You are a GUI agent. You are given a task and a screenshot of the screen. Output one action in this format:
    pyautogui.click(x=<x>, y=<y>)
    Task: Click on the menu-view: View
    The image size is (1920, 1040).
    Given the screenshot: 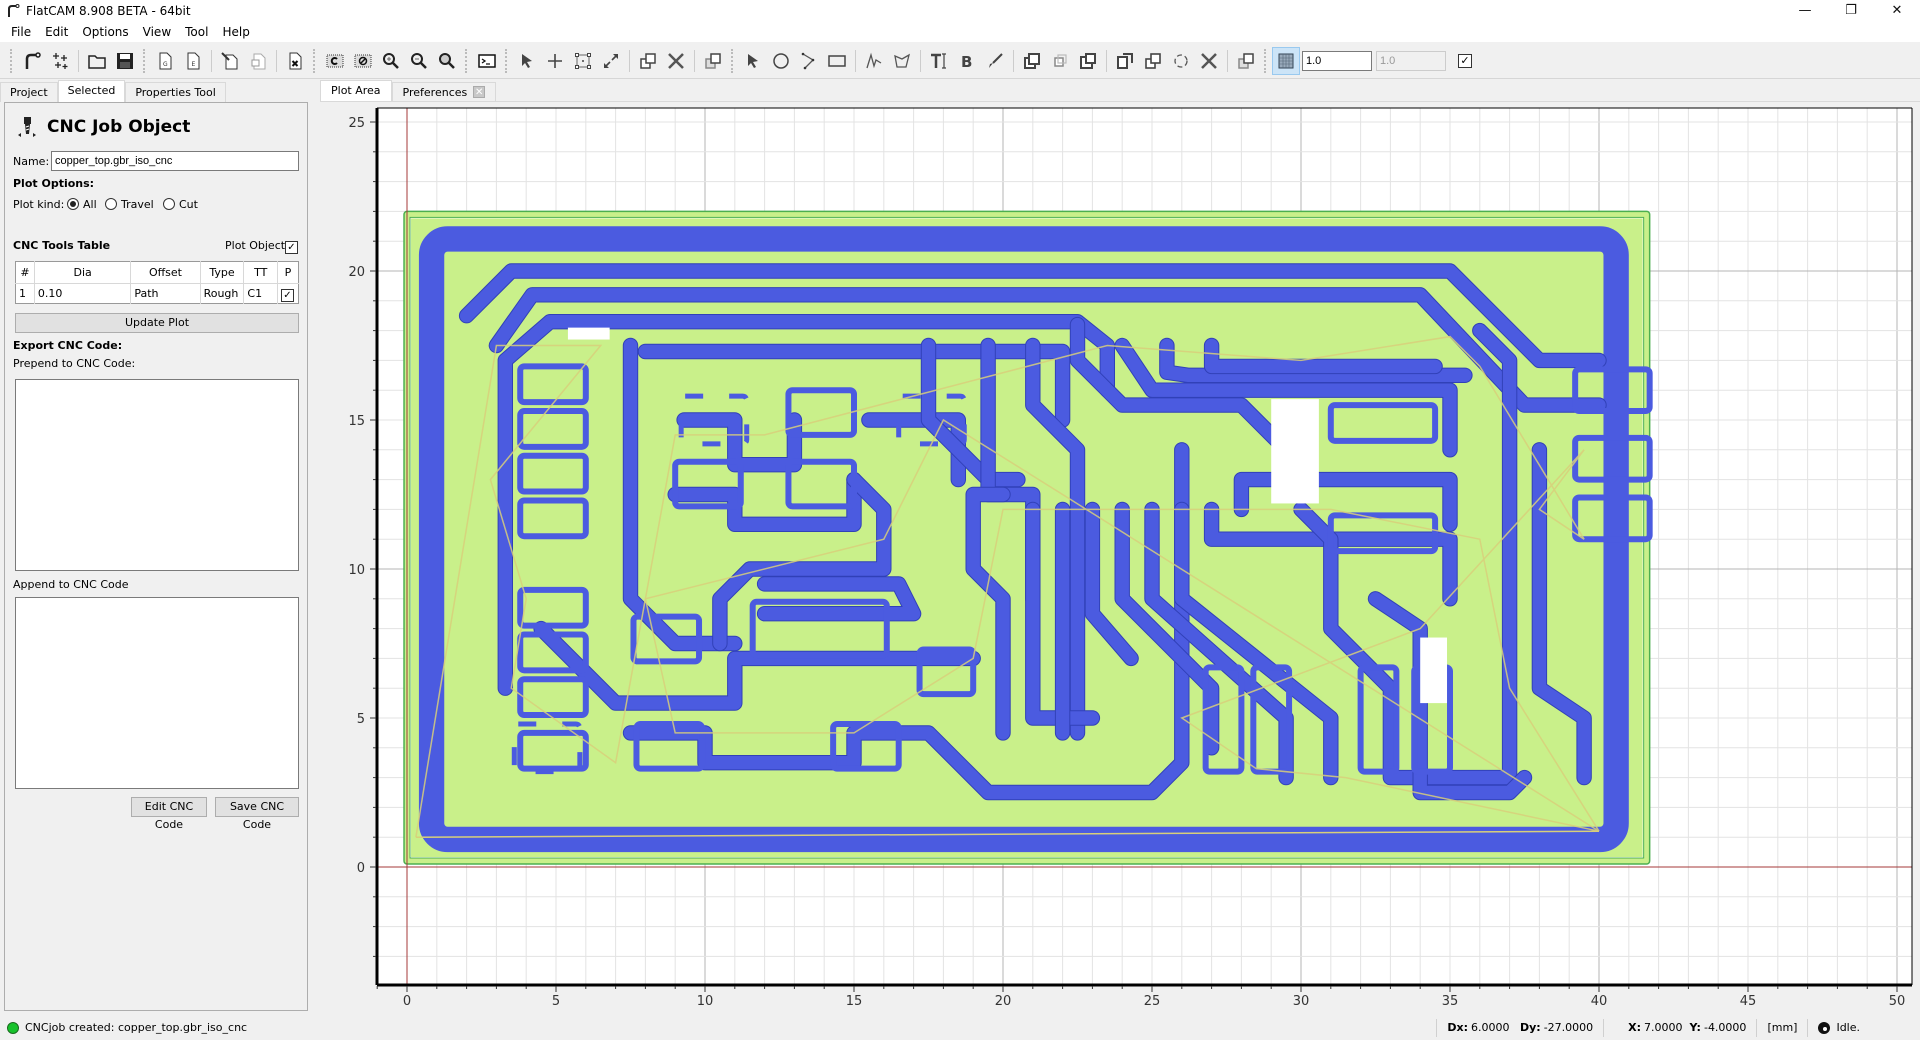 What is the action you would take?
    pyautogui.click(x=157, y=32)
    